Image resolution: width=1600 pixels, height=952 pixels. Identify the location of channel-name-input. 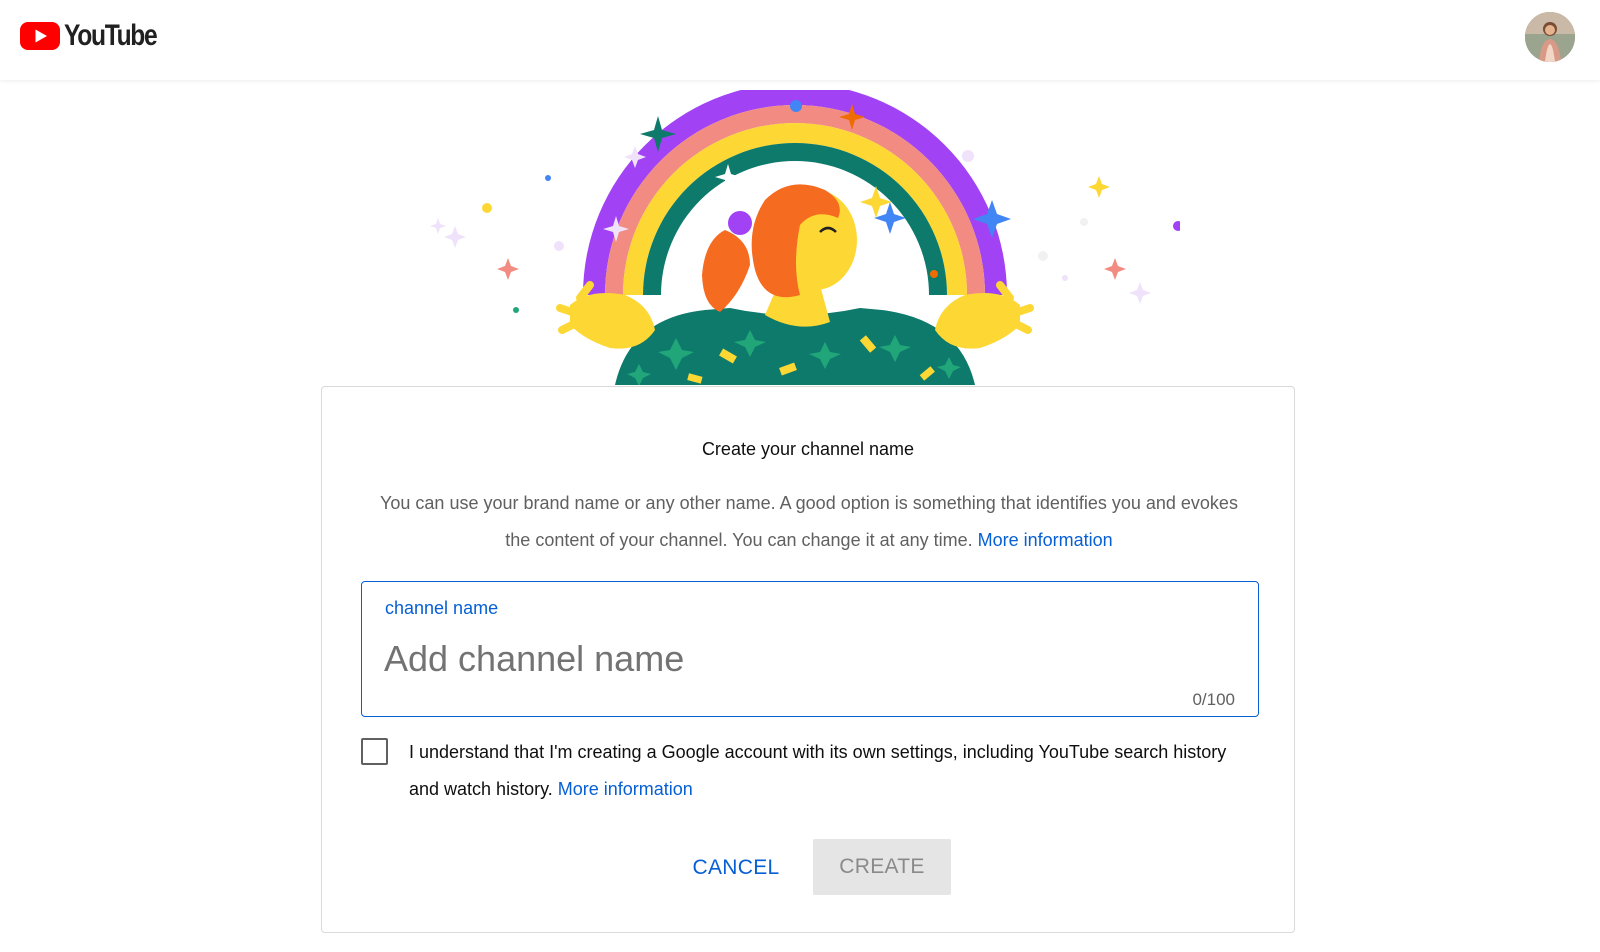
(804, 659).